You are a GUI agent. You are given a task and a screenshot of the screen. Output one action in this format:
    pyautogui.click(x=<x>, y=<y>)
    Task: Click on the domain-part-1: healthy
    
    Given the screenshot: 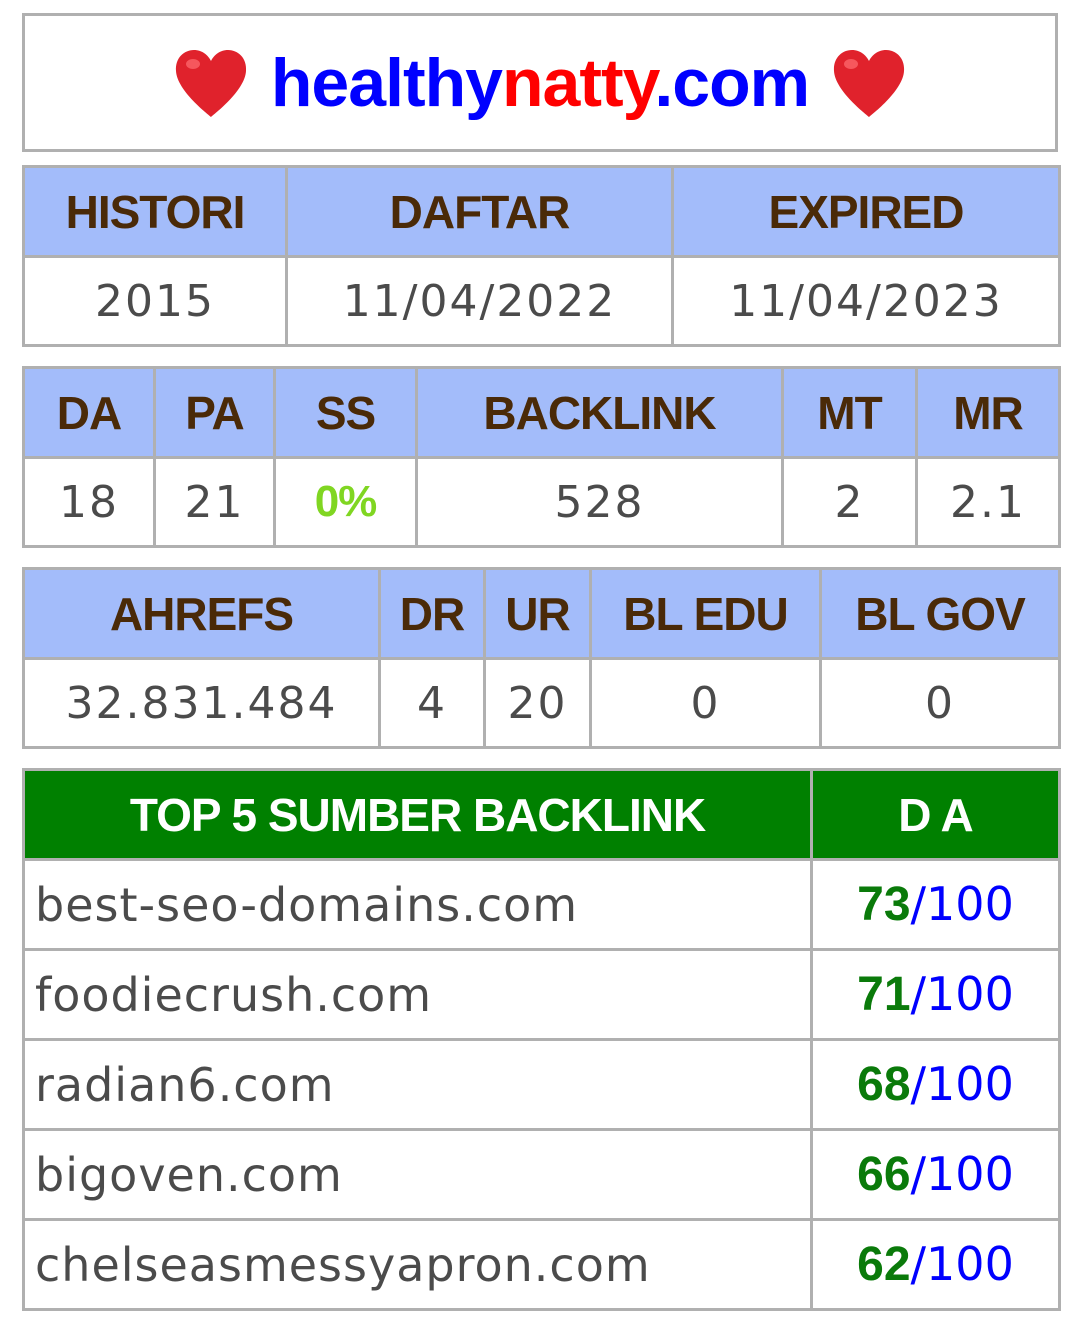 What is the action you would take?
    pyautogui.click(x=386, y=82)
    